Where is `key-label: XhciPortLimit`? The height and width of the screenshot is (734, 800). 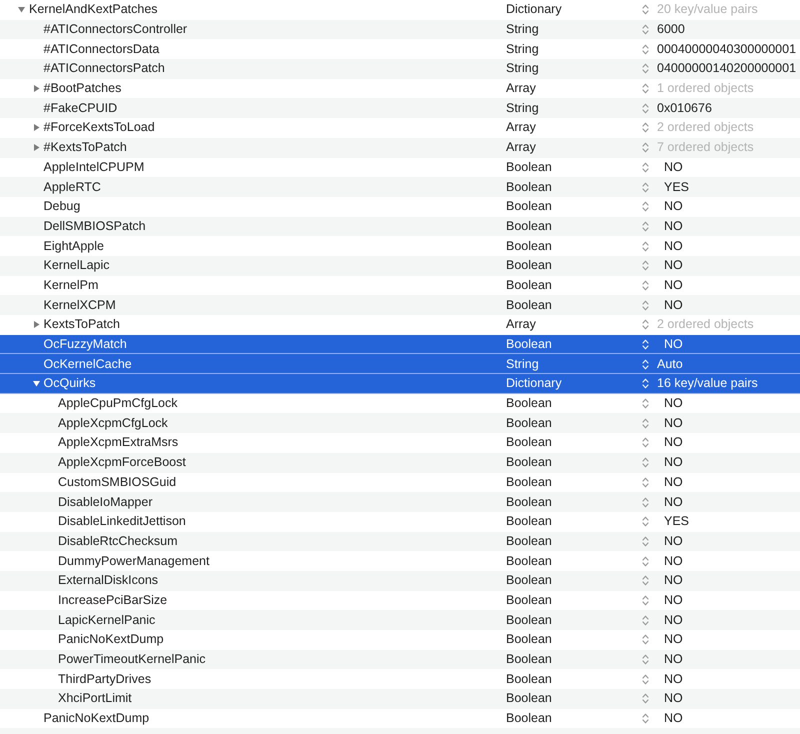 key-label: XhciPortLimit is located at coordinates (95, 698).